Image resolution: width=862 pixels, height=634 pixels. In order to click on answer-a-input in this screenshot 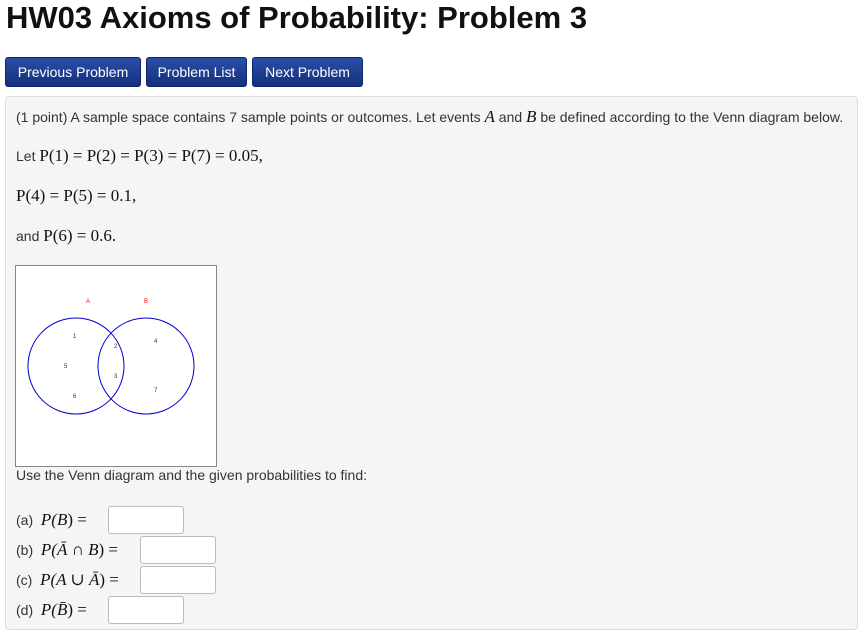, I will do `click(146, 520)`.